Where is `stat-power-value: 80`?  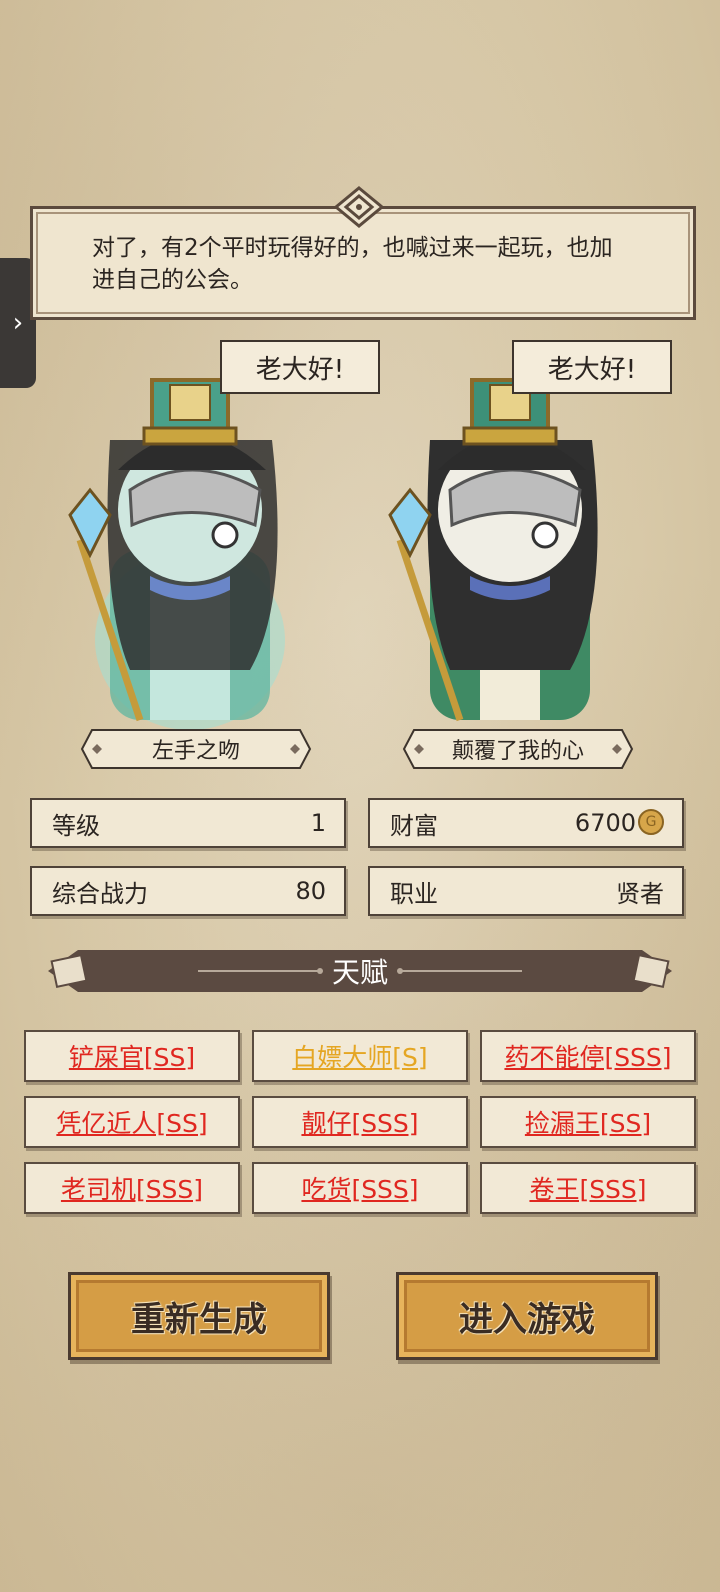 stat-power-value: 80 is located at coordinates (310, 891).